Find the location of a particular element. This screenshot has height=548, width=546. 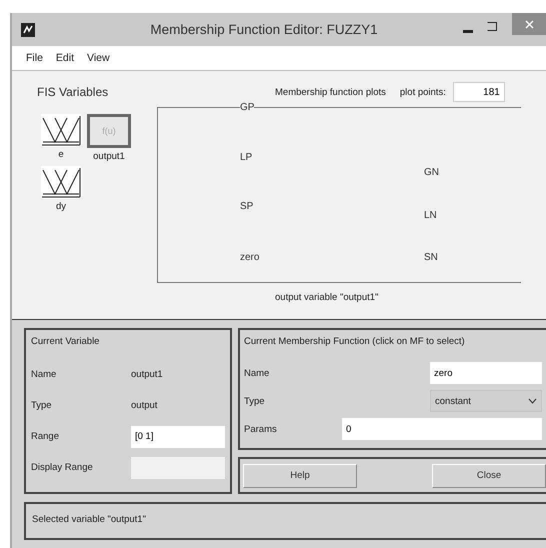

plot-points-field: 181 is located at coordinates (478, 92).